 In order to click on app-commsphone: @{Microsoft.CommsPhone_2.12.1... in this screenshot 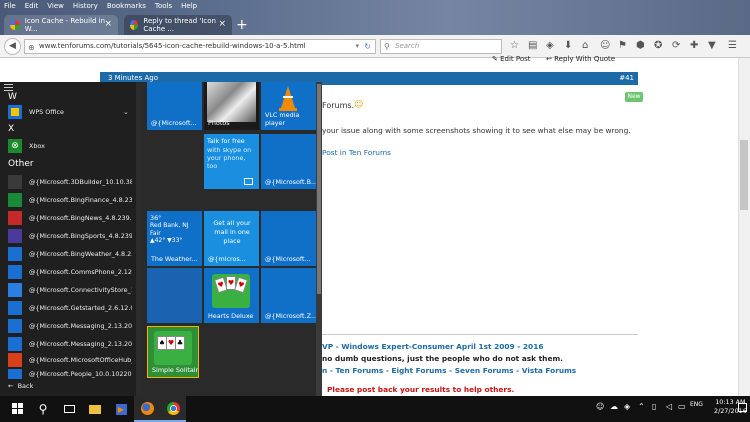, I will do `click(70, 272)`.